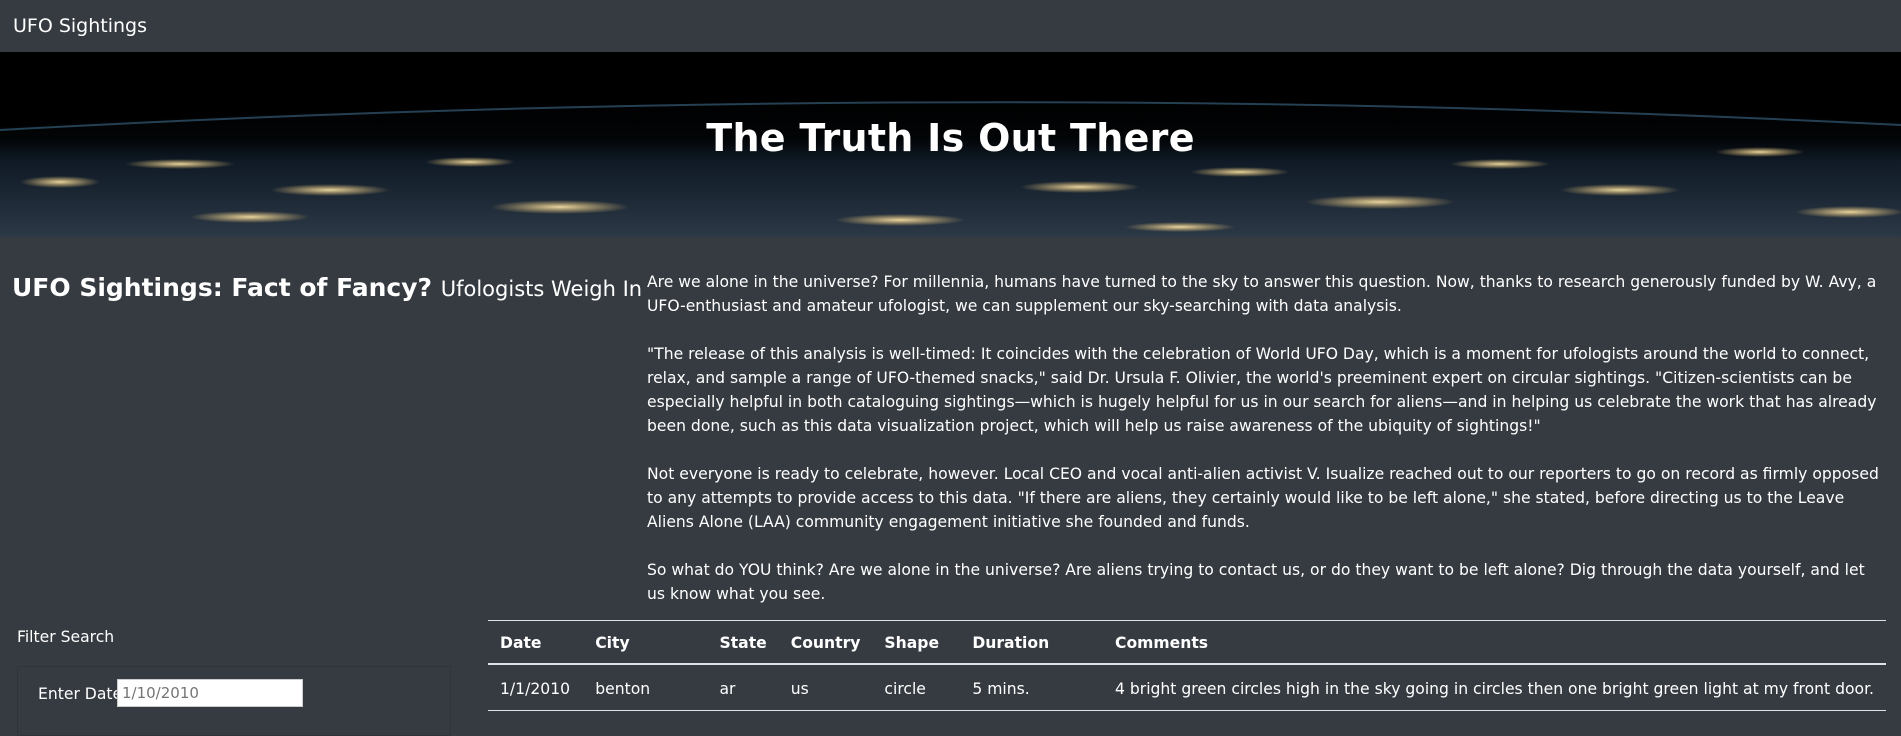  What do you see at coordinates (950, 26) in the screenshot?
I see `navbar: UFO Sightings` at bounding box center [950, 26].